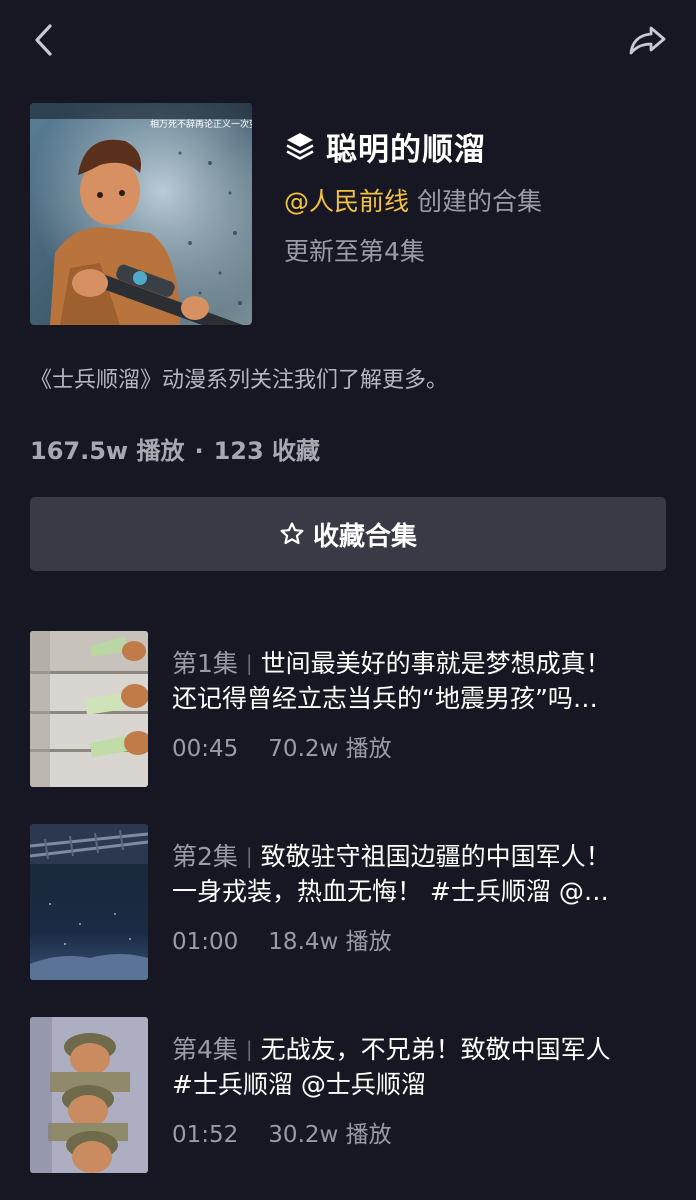 This screenshot has width=696, height=1200. I want to click on episode-number: 第4集, so click(205, 1049).